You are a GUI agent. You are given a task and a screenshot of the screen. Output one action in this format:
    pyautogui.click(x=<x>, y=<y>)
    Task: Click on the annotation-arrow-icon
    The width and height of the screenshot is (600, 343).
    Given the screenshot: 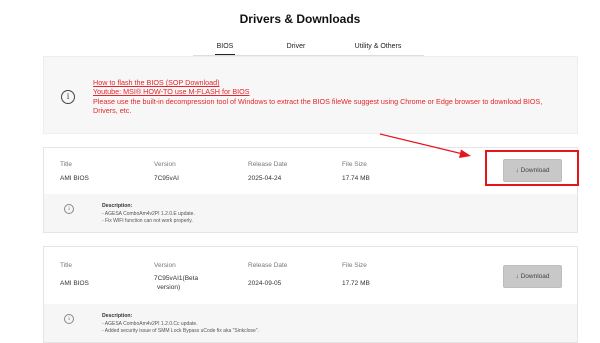 What is the action you would take?
    pyautogui.click(x=425, y=145)
    